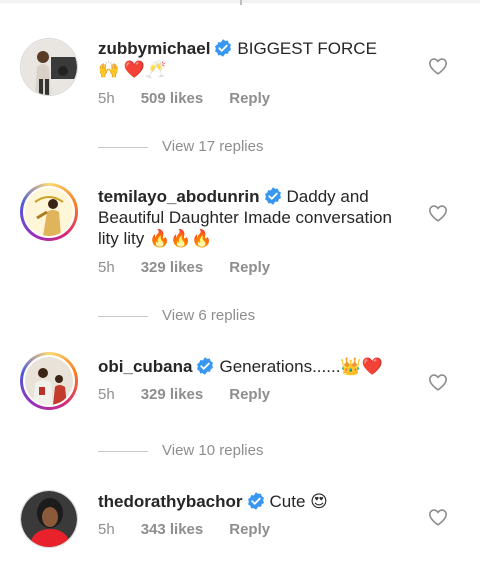 The width and height of the screenshot is (480, 566). Describe the element at coordinates (301, 366) in the screenshot. I see `comment-text: Generations......👑❤️` at that location.